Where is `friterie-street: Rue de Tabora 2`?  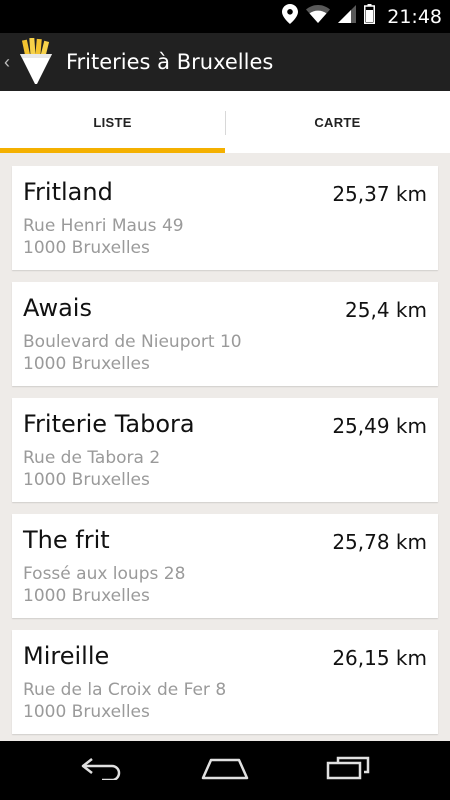
friterie-street: Rue de Tabora 2 is located at coordinates (92, 458).